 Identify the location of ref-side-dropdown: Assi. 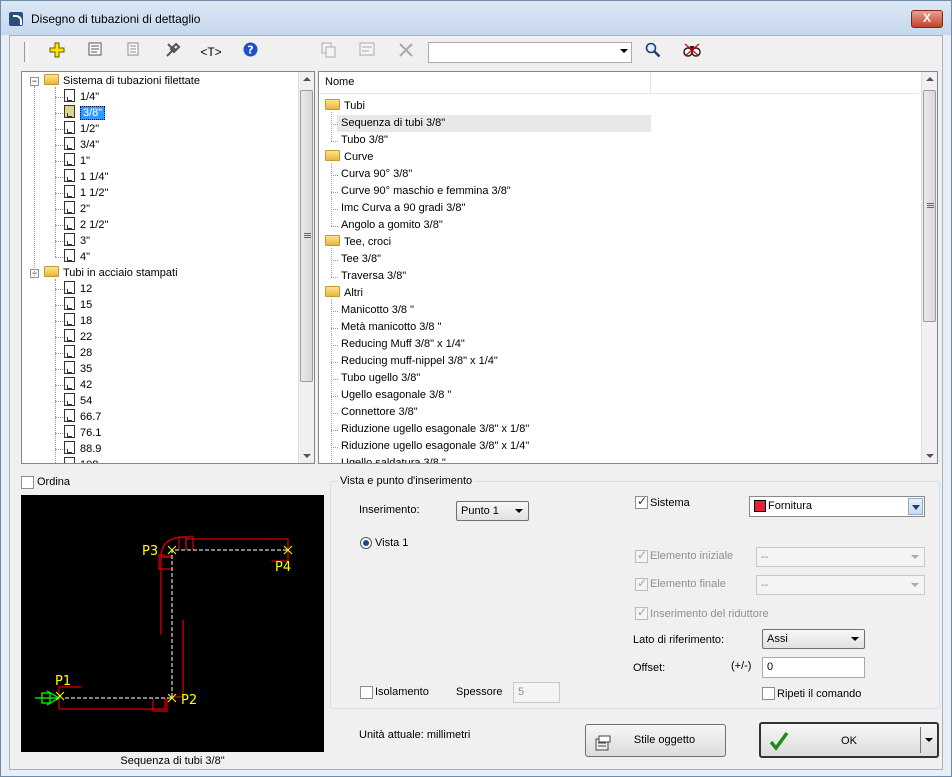
(813, 639).